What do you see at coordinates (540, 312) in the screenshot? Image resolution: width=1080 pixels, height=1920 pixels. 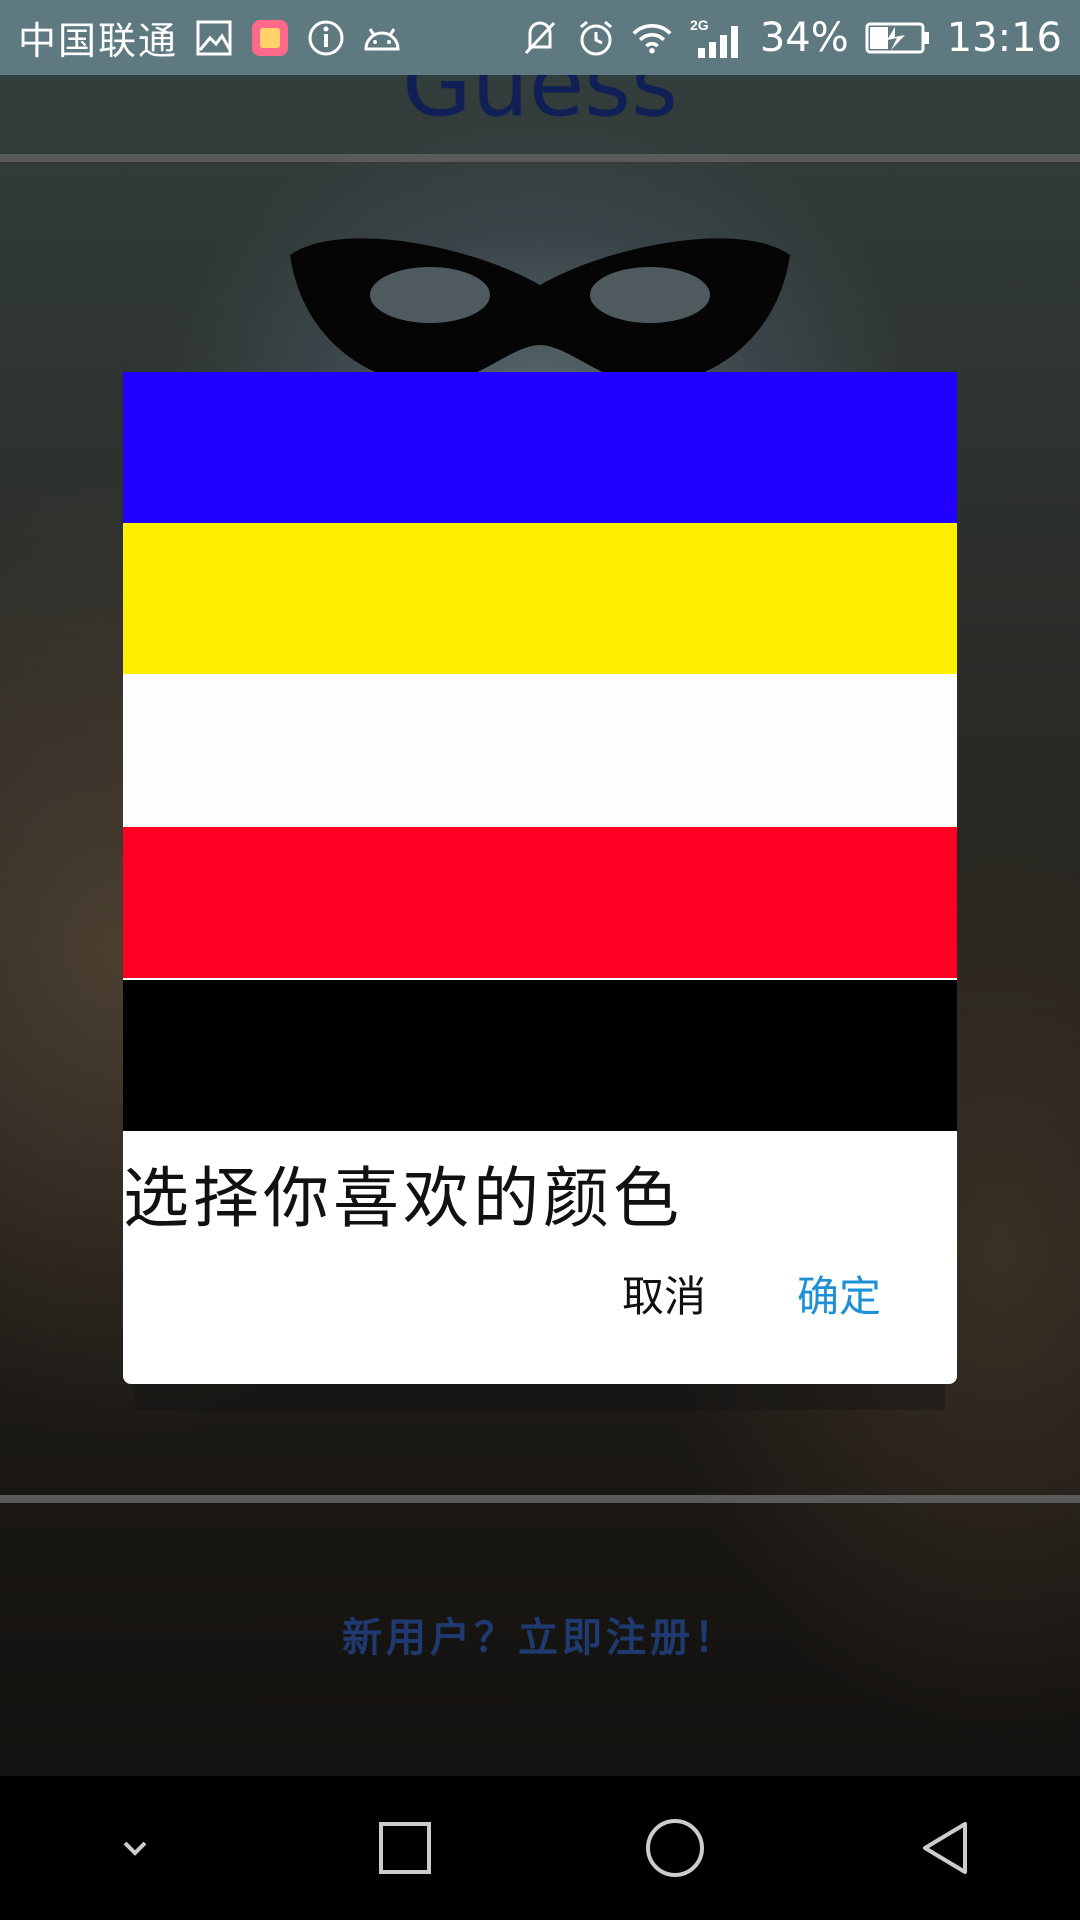 I see `mask-icon` at bounding box center [540, 312].